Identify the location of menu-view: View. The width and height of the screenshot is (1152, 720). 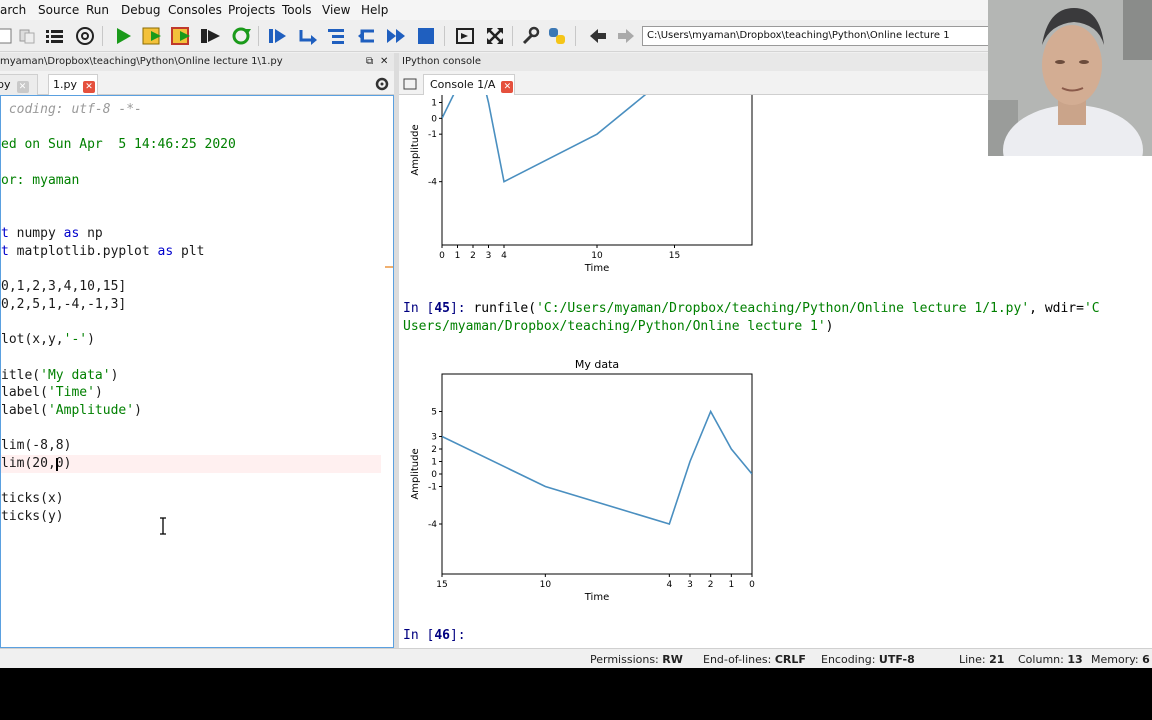
(336, 10).